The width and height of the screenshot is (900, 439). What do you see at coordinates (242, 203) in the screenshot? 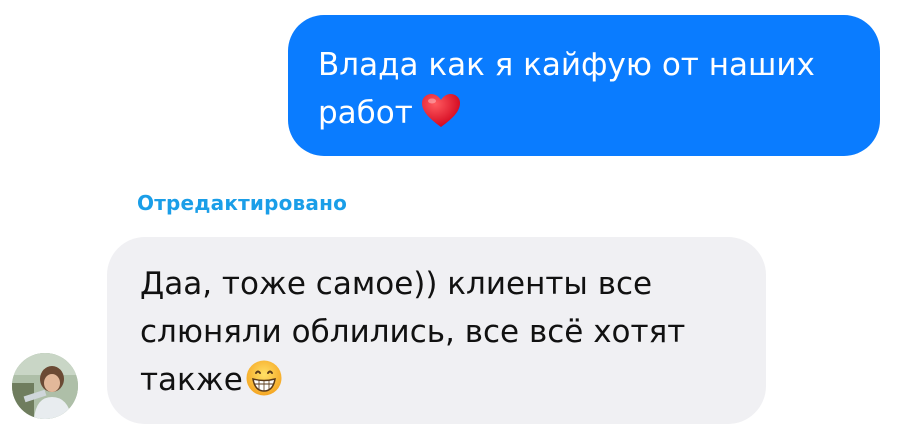
I see `edited-label: Отредактировано` at bounding box center [242, 203].